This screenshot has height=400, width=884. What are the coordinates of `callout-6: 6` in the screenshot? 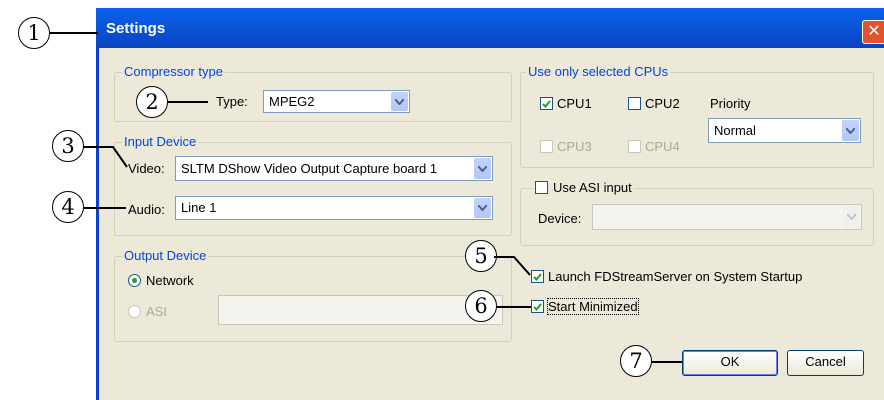 It's located at (481, 306).